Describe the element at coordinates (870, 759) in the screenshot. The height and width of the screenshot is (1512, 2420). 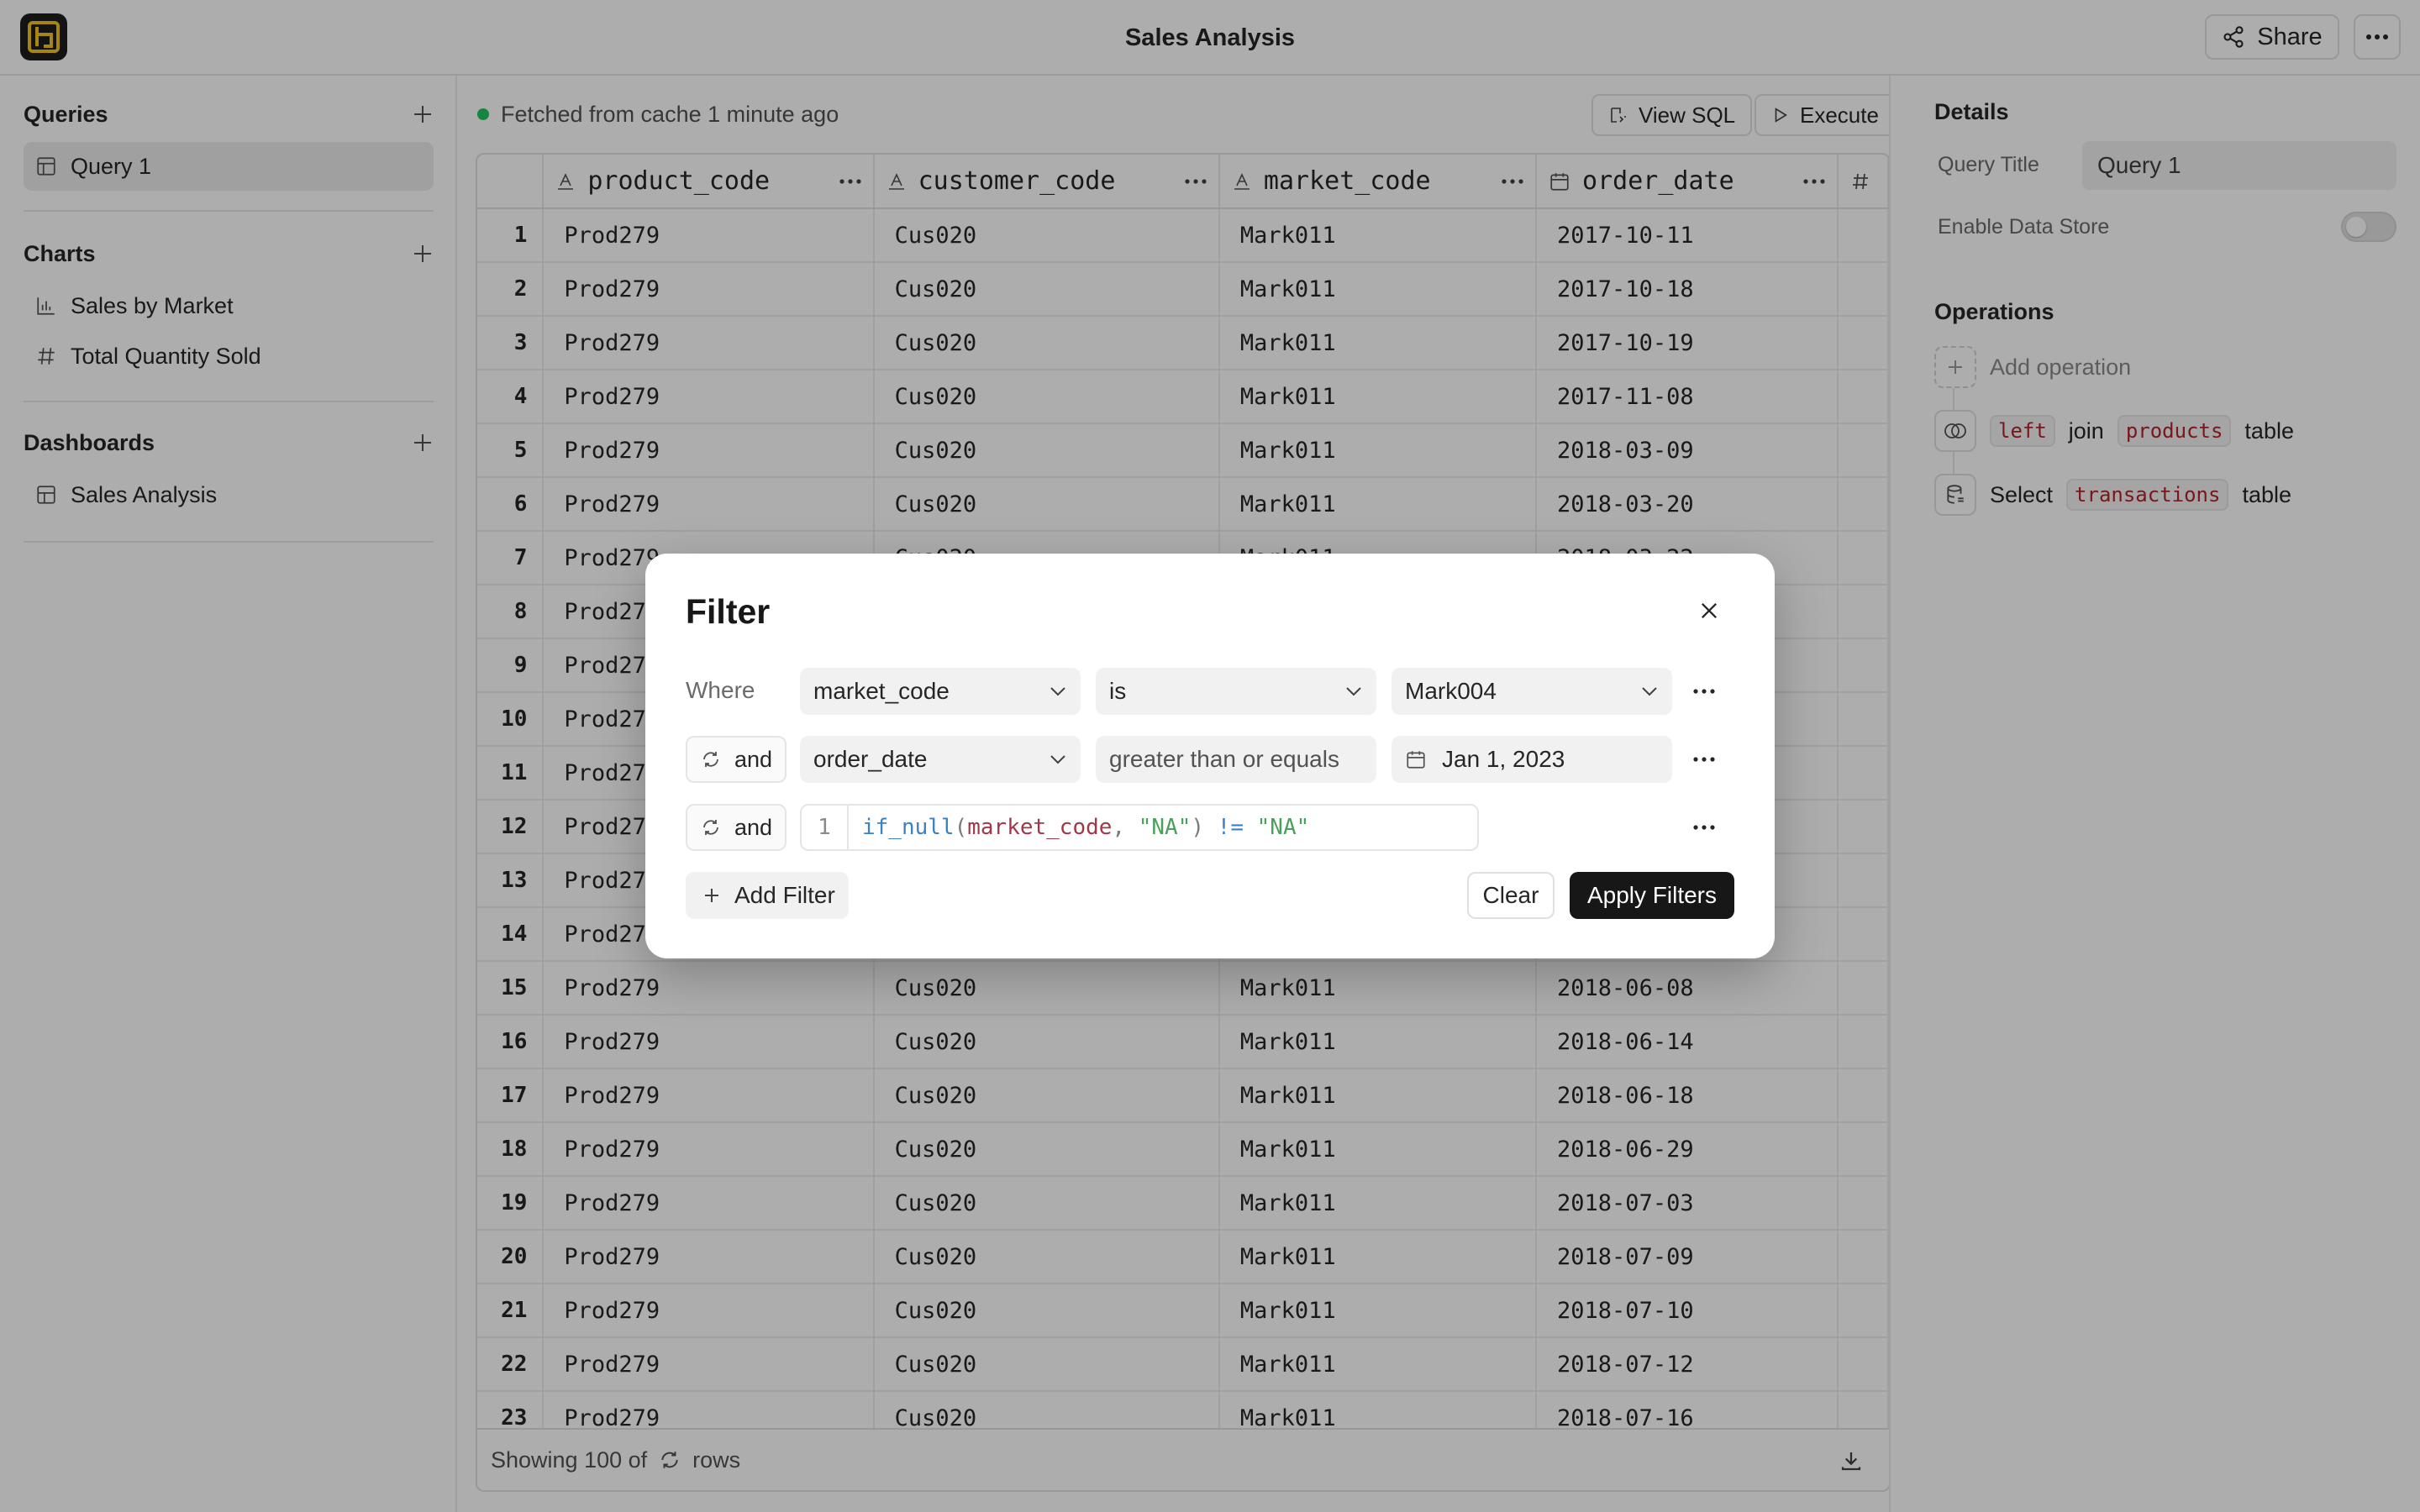
I see `select-value: order_date` at that location.